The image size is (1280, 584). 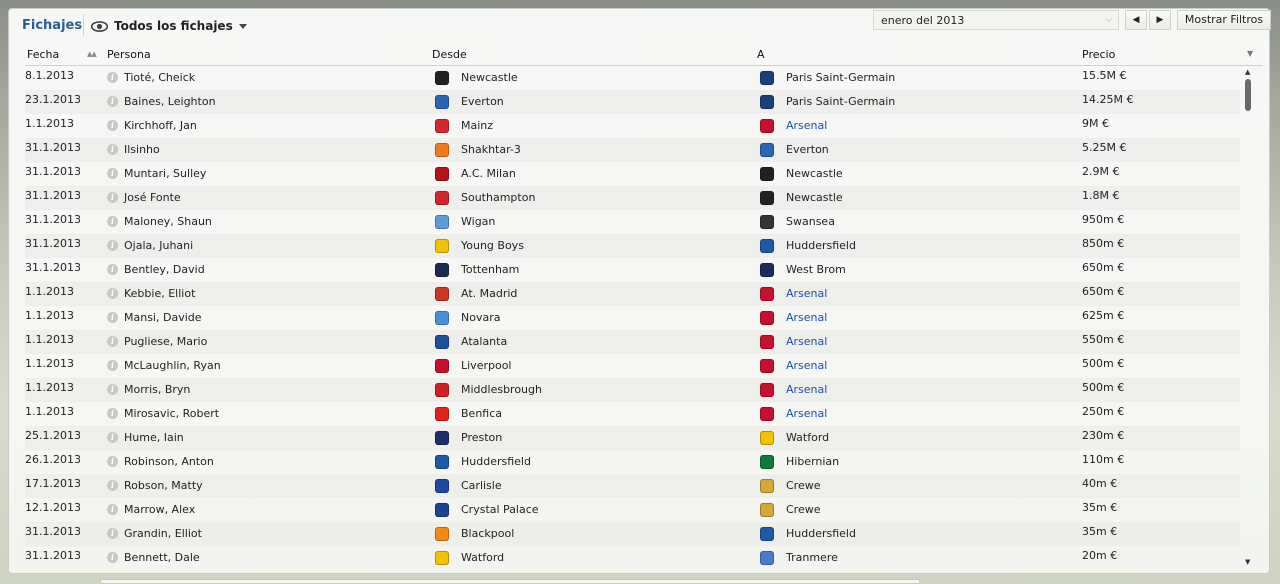 What do you see at coordinates (481, 486) in the screenshot?
I see `from-club-name: Carlisle` at bounding box center [481, 486].